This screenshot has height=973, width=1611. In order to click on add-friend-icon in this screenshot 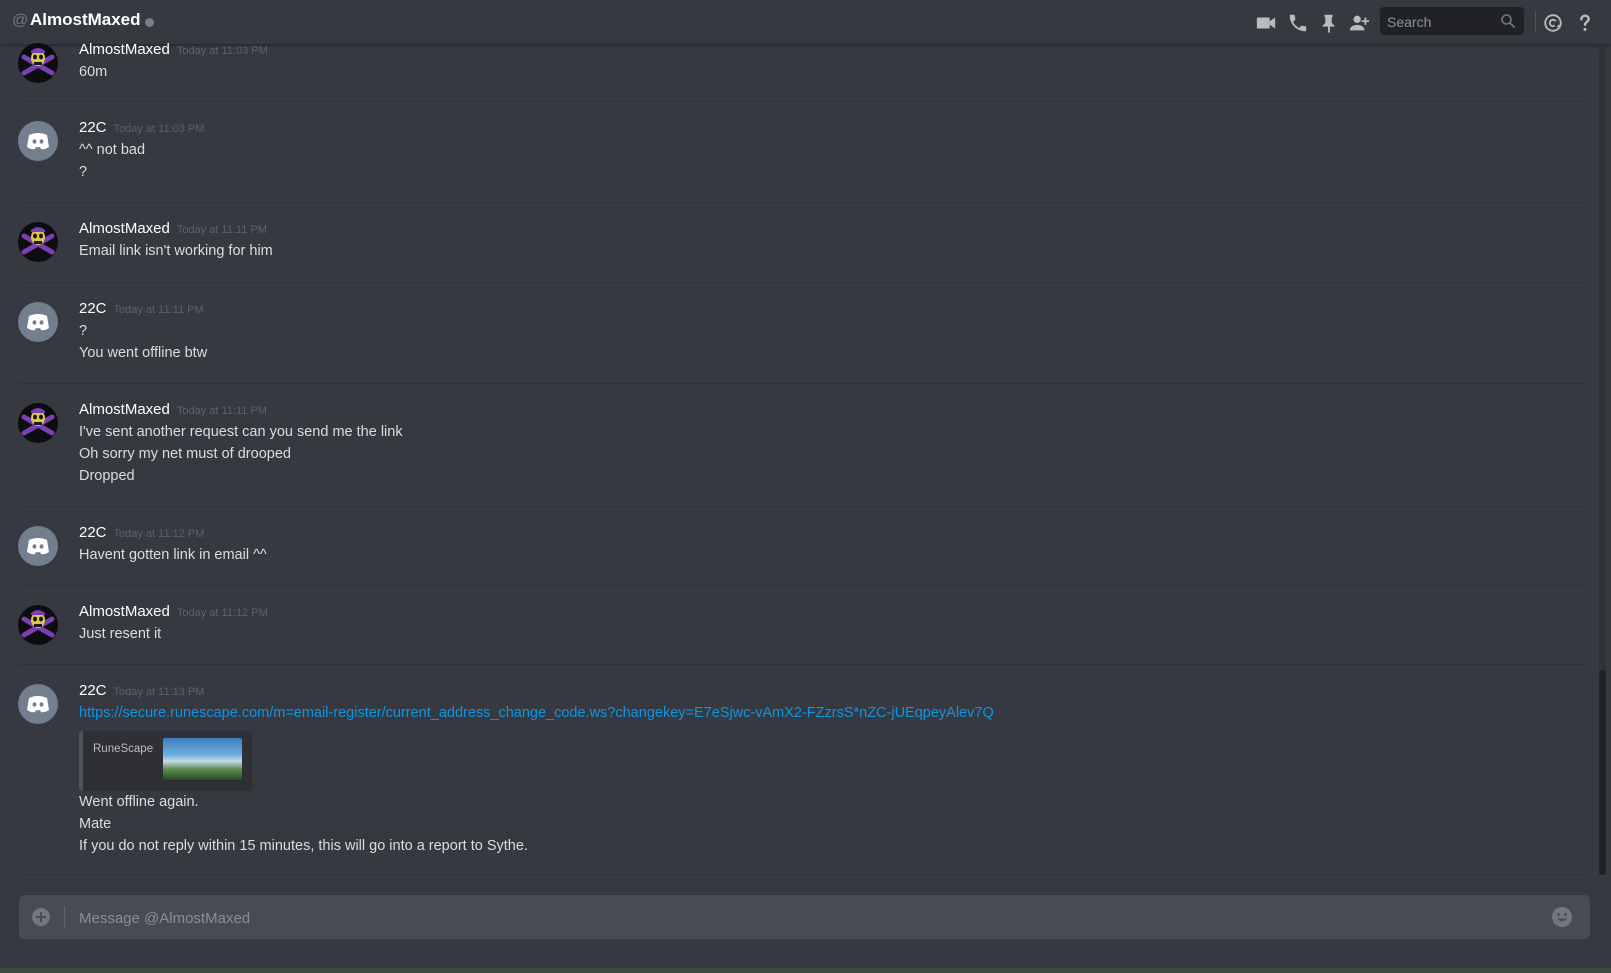, I will do `click(1359, 23)`.